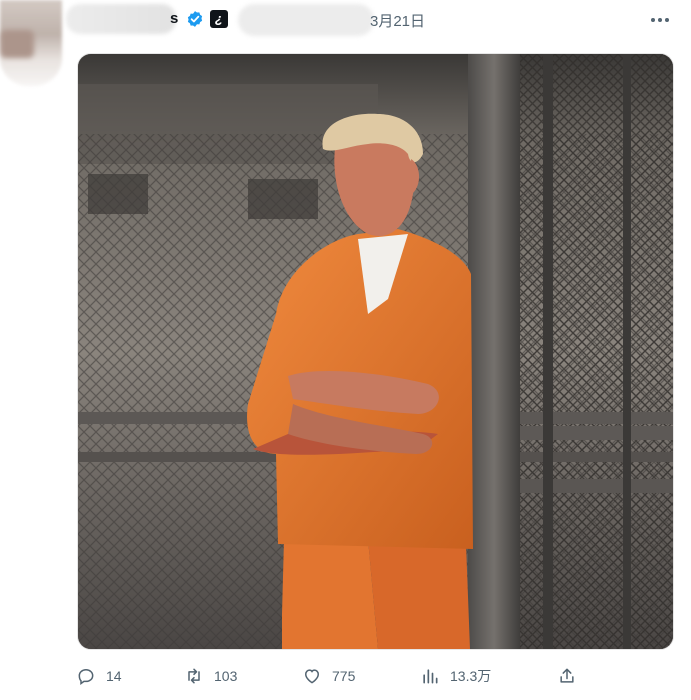 The image size is (691, 700). Describe the element at coordinates (312, 676) in the screenshot. I see `like-heart-icon` at that location.